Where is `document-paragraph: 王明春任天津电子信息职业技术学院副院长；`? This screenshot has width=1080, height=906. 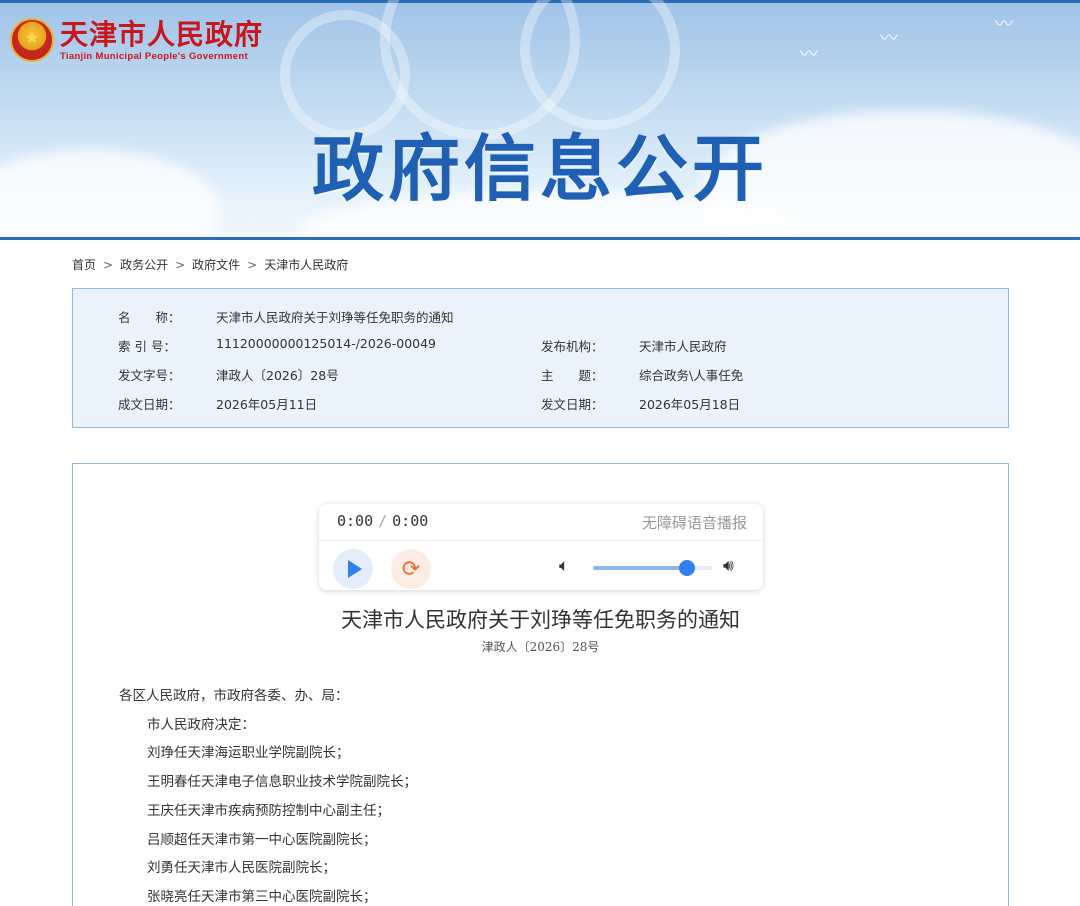 document-paragraph: 王明春任天津电子信息职业技术学院副院长； is located at coordinates (282, 782).